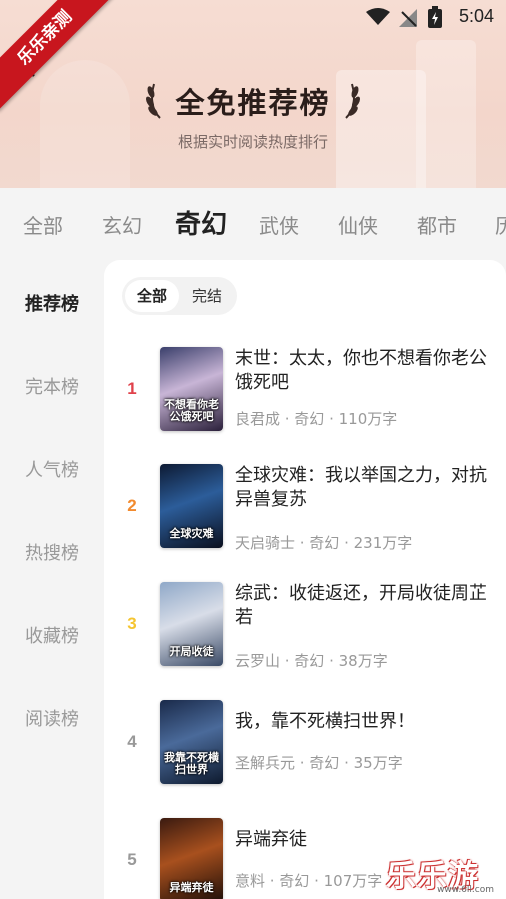 Image resolution: width=506 pixels, height=899 pixels. What do you see at coordinates (191, 506) in the screenshot?
I see `book-cover: 全球灾难` at bounding box center [191, 506].